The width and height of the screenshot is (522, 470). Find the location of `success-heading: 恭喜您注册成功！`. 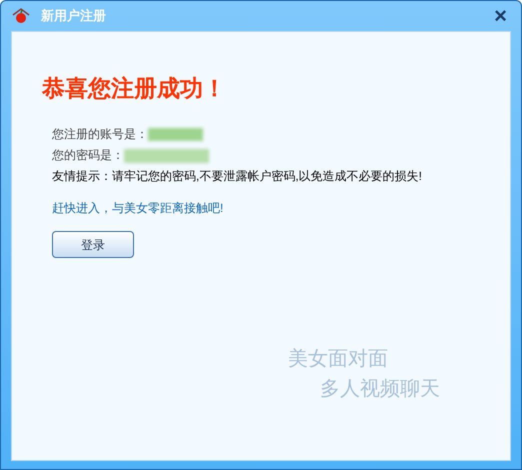

success-heading: 恭喜您注册成功！ is located at coordinates (134, 88).